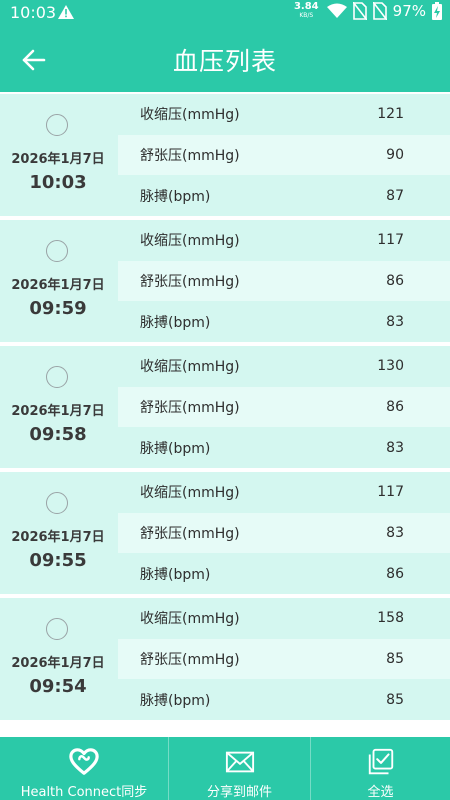  What do you see at coordinates (284, 366) in the screenshot?
I see `systolic-row: 收缩压(mmHg) 130` at bounding box center [284, 366].